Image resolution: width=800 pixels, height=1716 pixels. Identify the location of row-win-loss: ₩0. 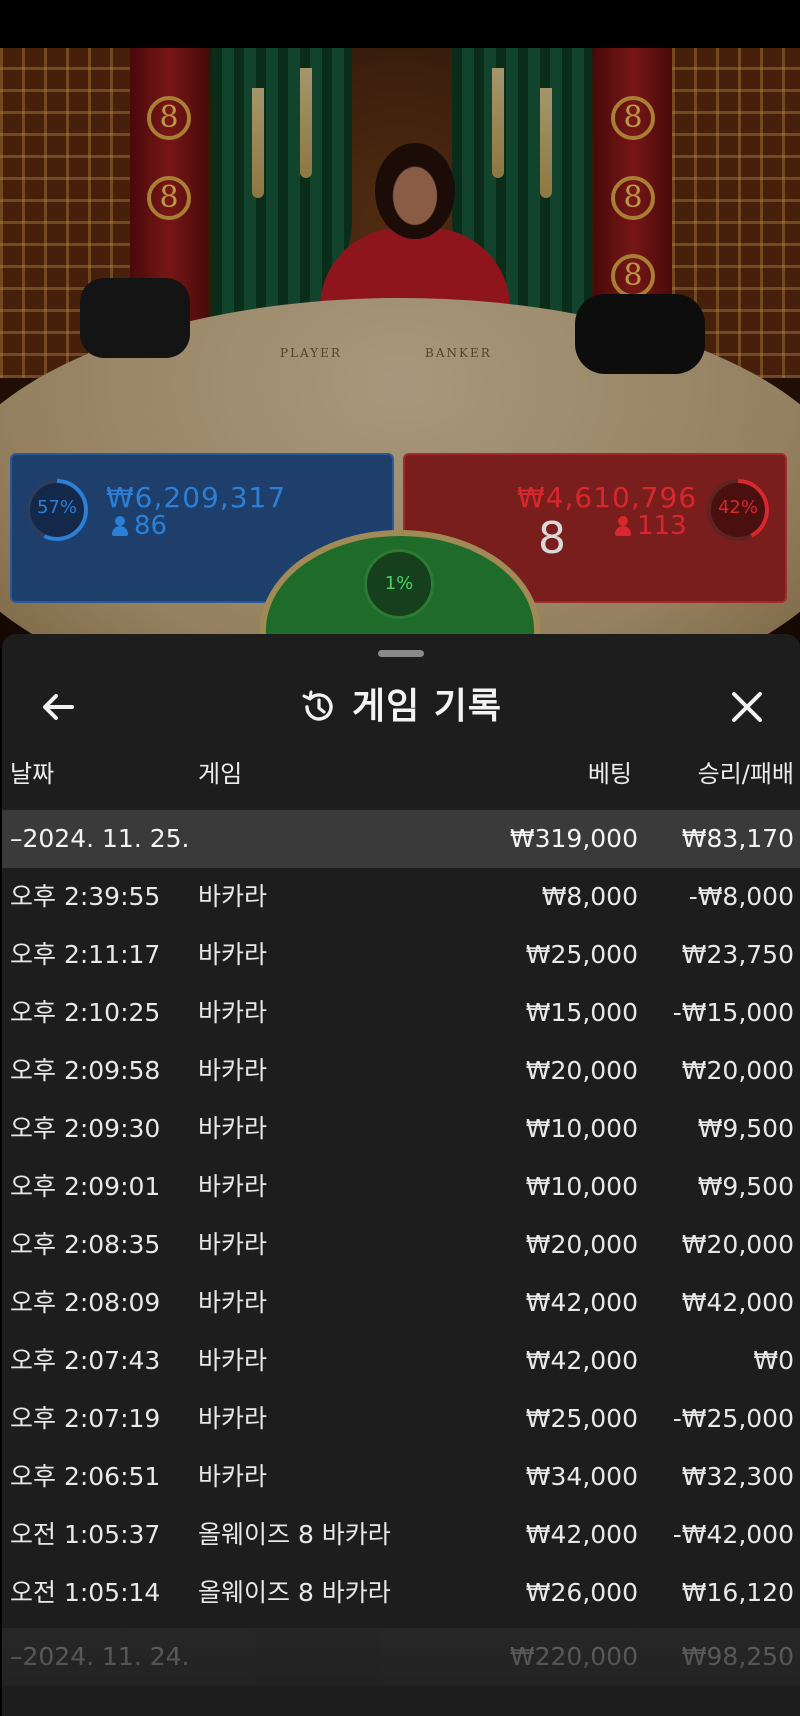
(773, 1360).